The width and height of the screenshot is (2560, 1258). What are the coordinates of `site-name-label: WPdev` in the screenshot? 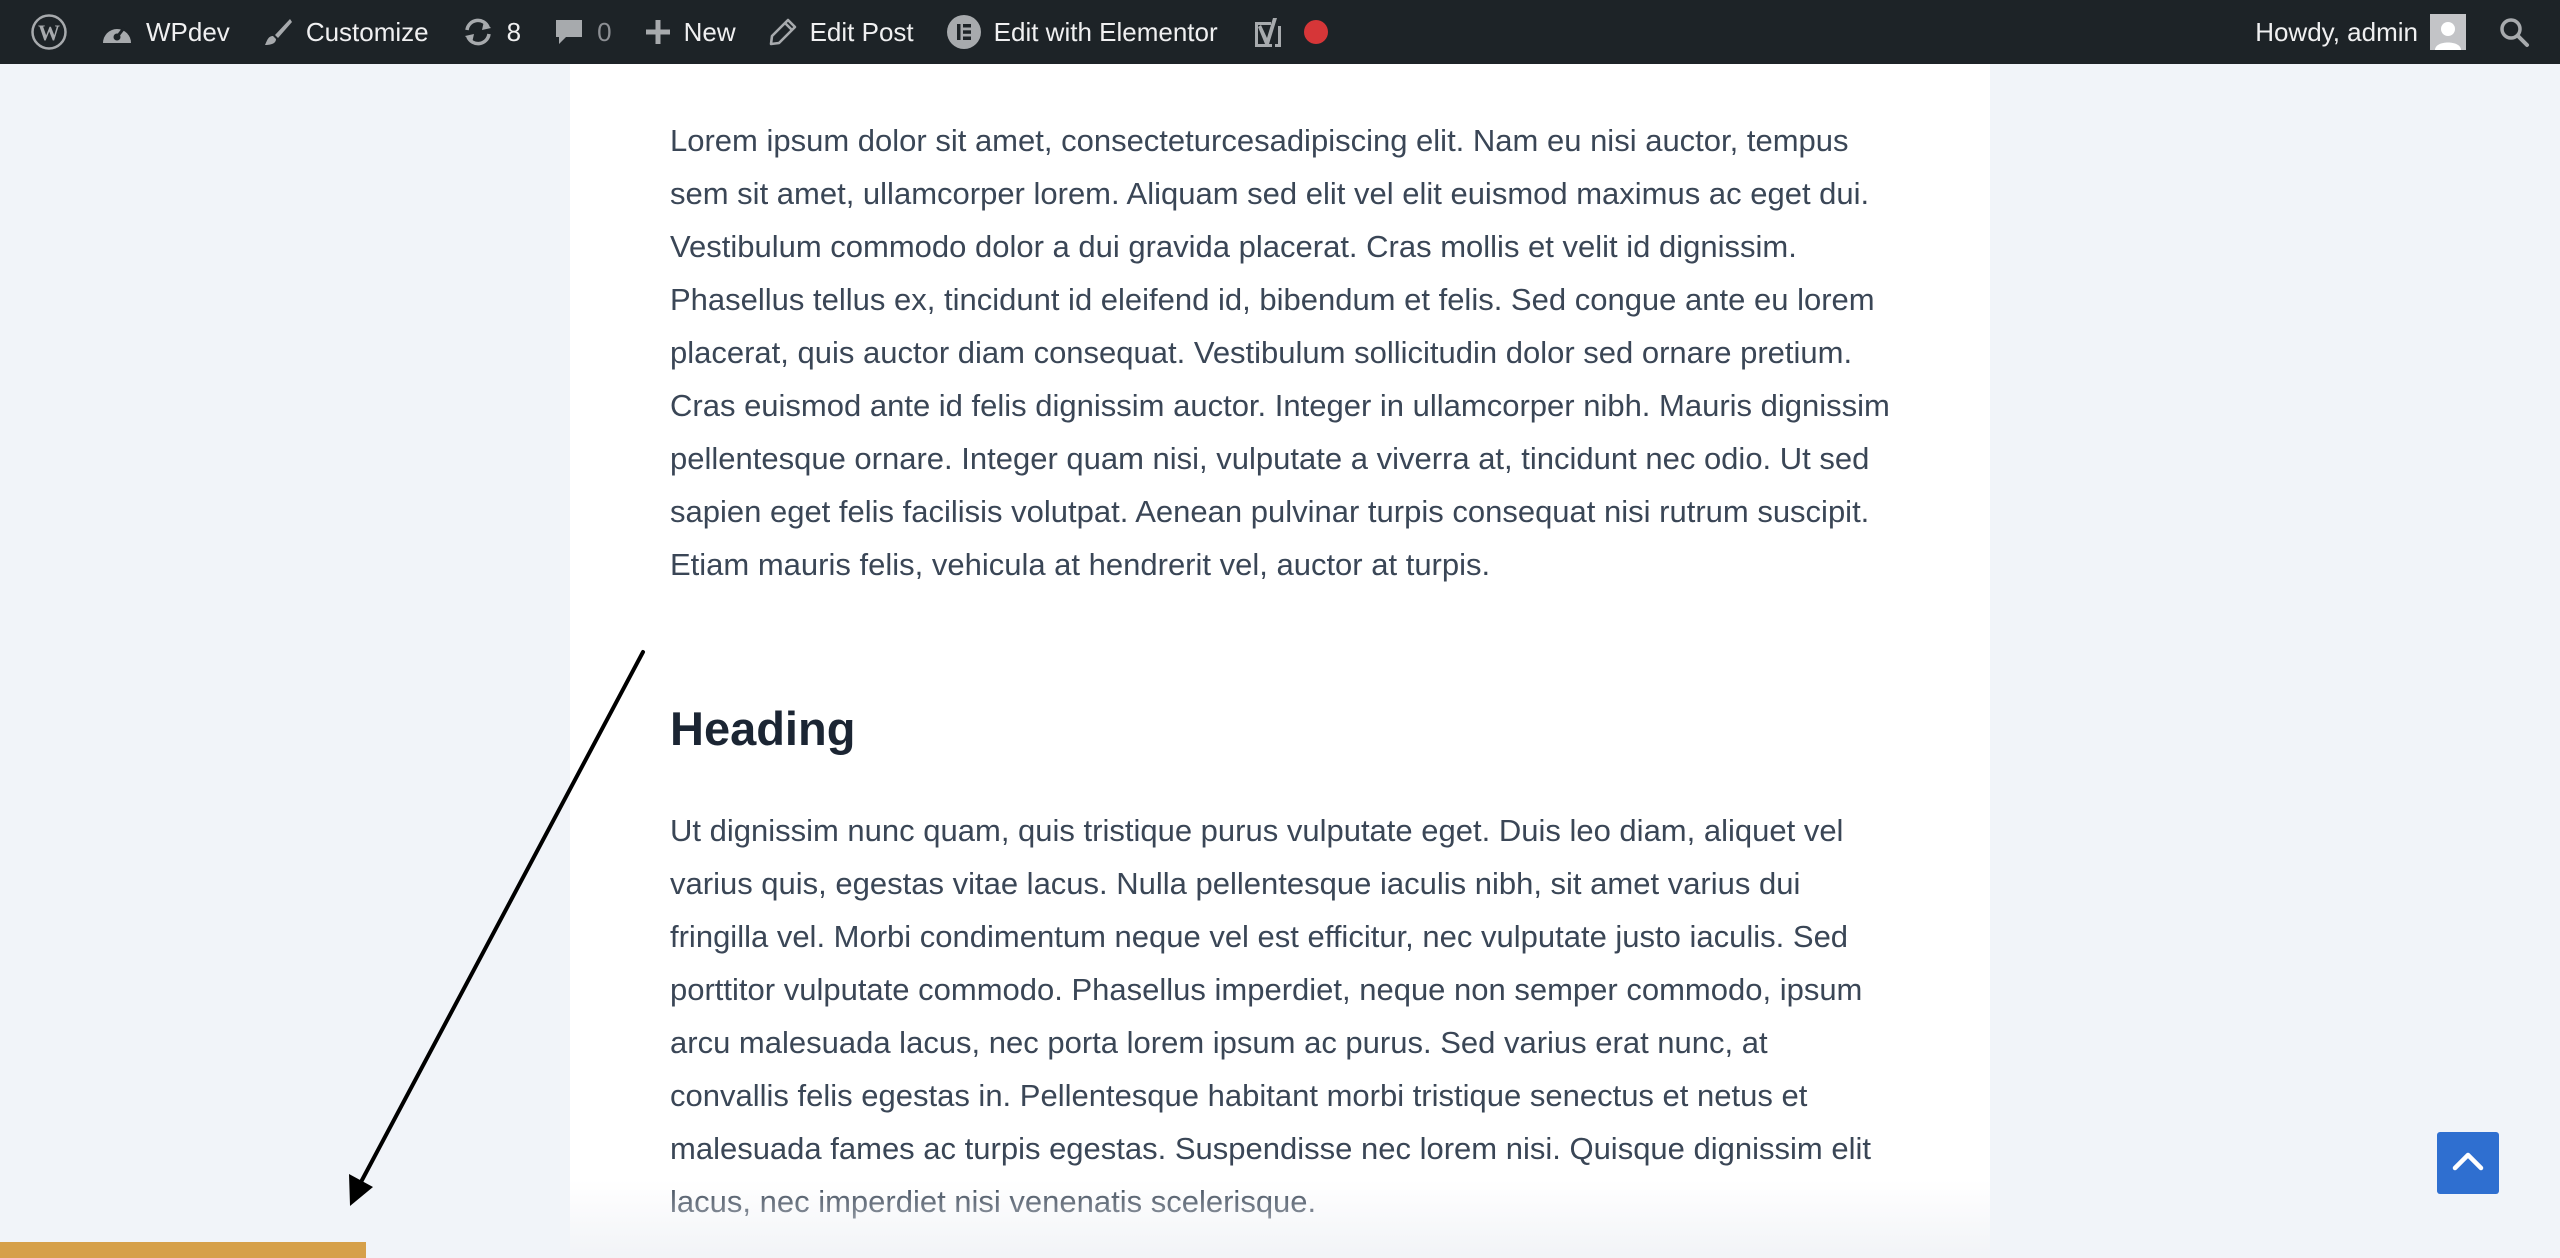 It's located at (188, 31).